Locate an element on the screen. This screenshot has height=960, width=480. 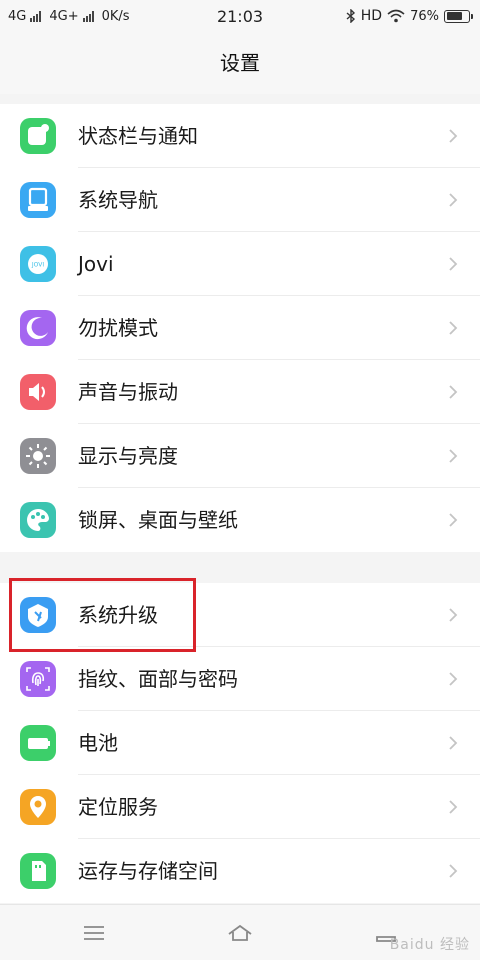
navigation-icon is located at coordinates (38, 200).